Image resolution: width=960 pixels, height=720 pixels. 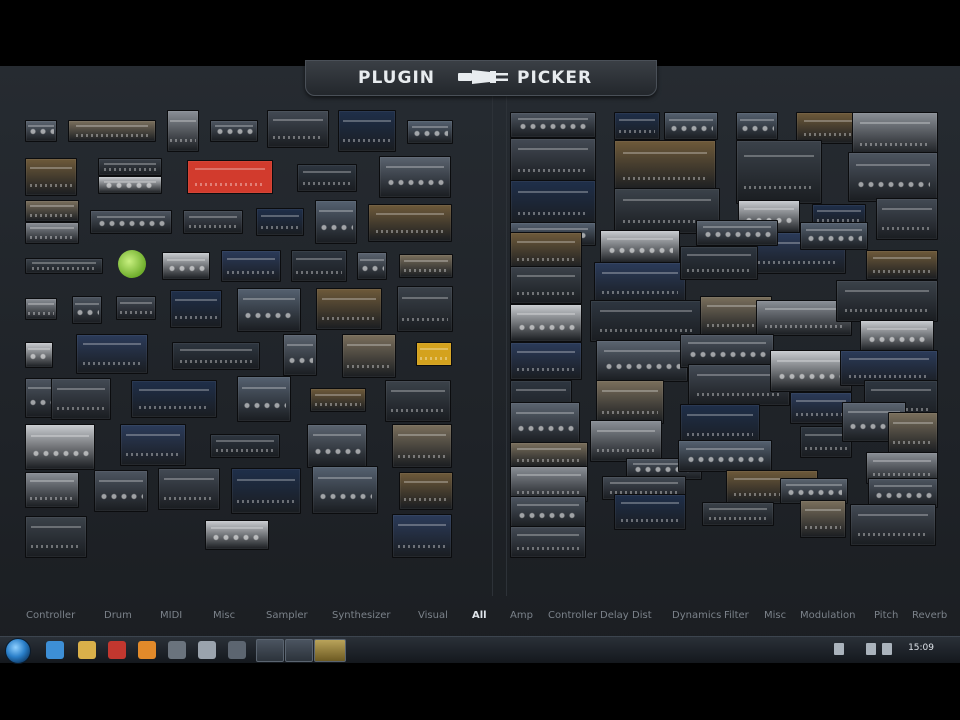 What do you see at coordinates (929, 615) in the screenshot?
I see `category-tab-reverb-17: Reverb` at bounding box center [929, 615].